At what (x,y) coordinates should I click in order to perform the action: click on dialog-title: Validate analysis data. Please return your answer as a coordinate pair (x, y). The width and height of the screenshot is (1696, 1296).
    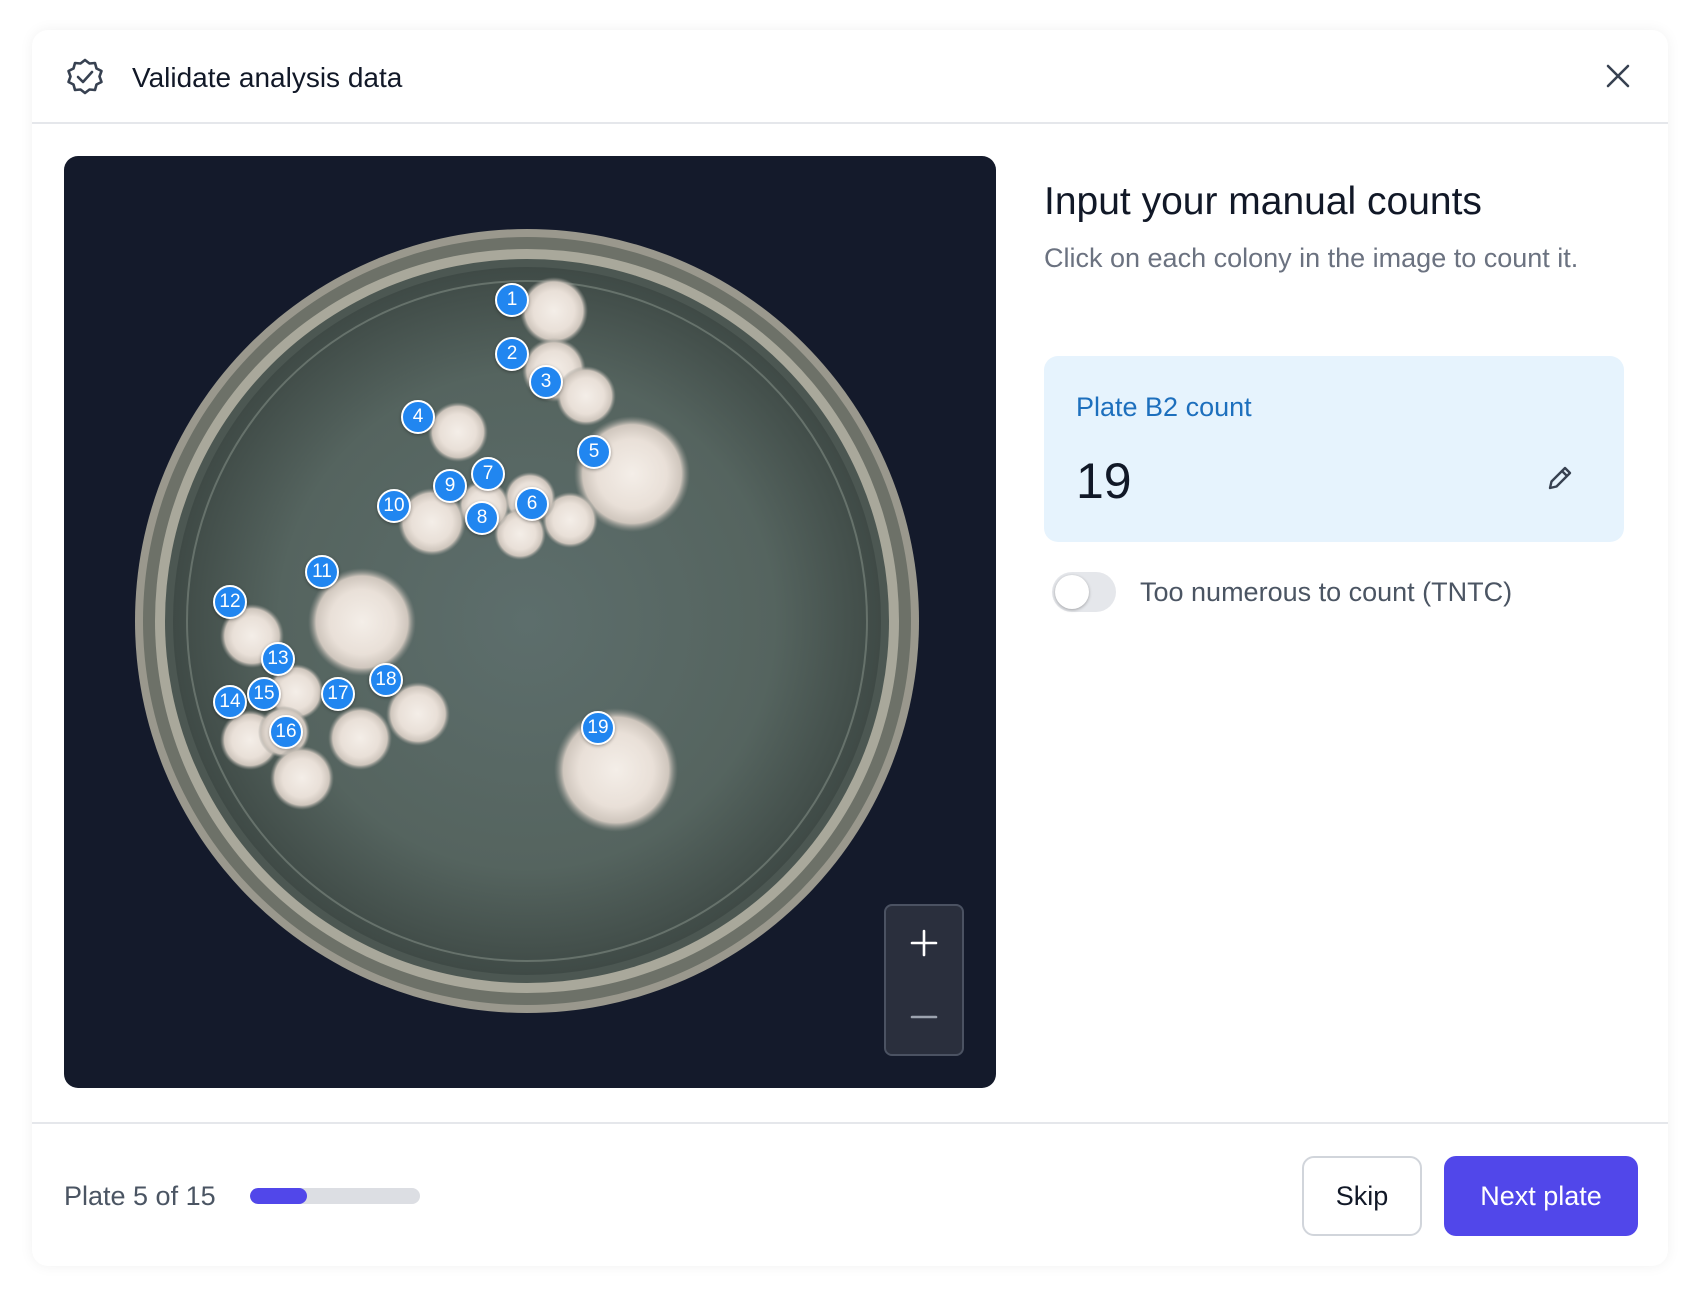
    Looking at the image, I should click on (267, 77).